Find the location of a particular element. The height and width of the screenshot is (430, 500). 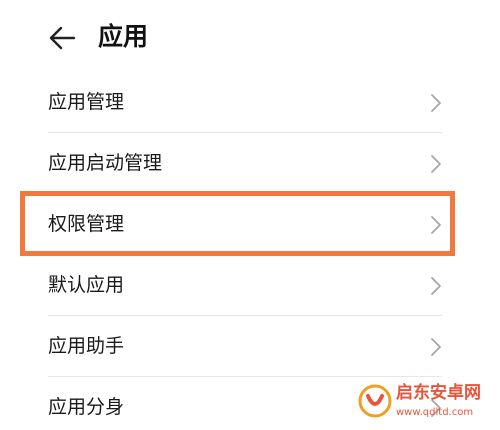

back-button is located at coordinates (62, 38).